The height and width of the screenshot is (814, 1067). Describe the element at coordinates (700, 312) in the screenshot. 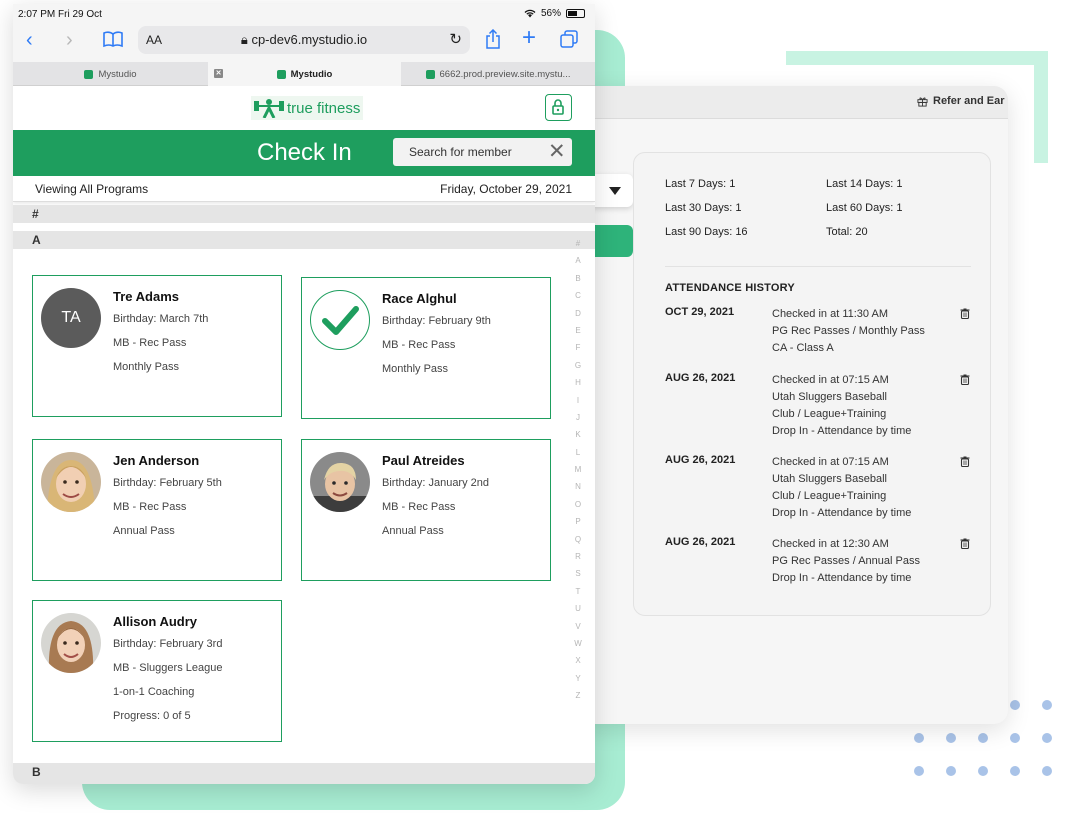

I see `history-date: OCT 29, 2021` at that location.